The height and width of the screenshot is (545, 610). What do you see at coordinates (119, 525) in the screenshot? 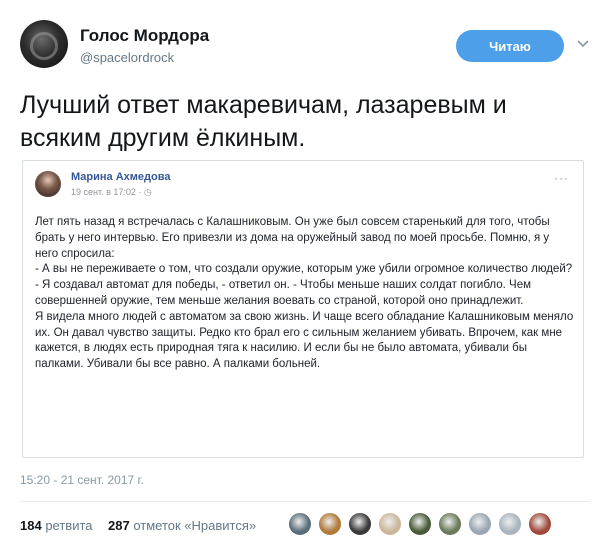
I see `likes-count: 287` at bounding box center [119, 525].